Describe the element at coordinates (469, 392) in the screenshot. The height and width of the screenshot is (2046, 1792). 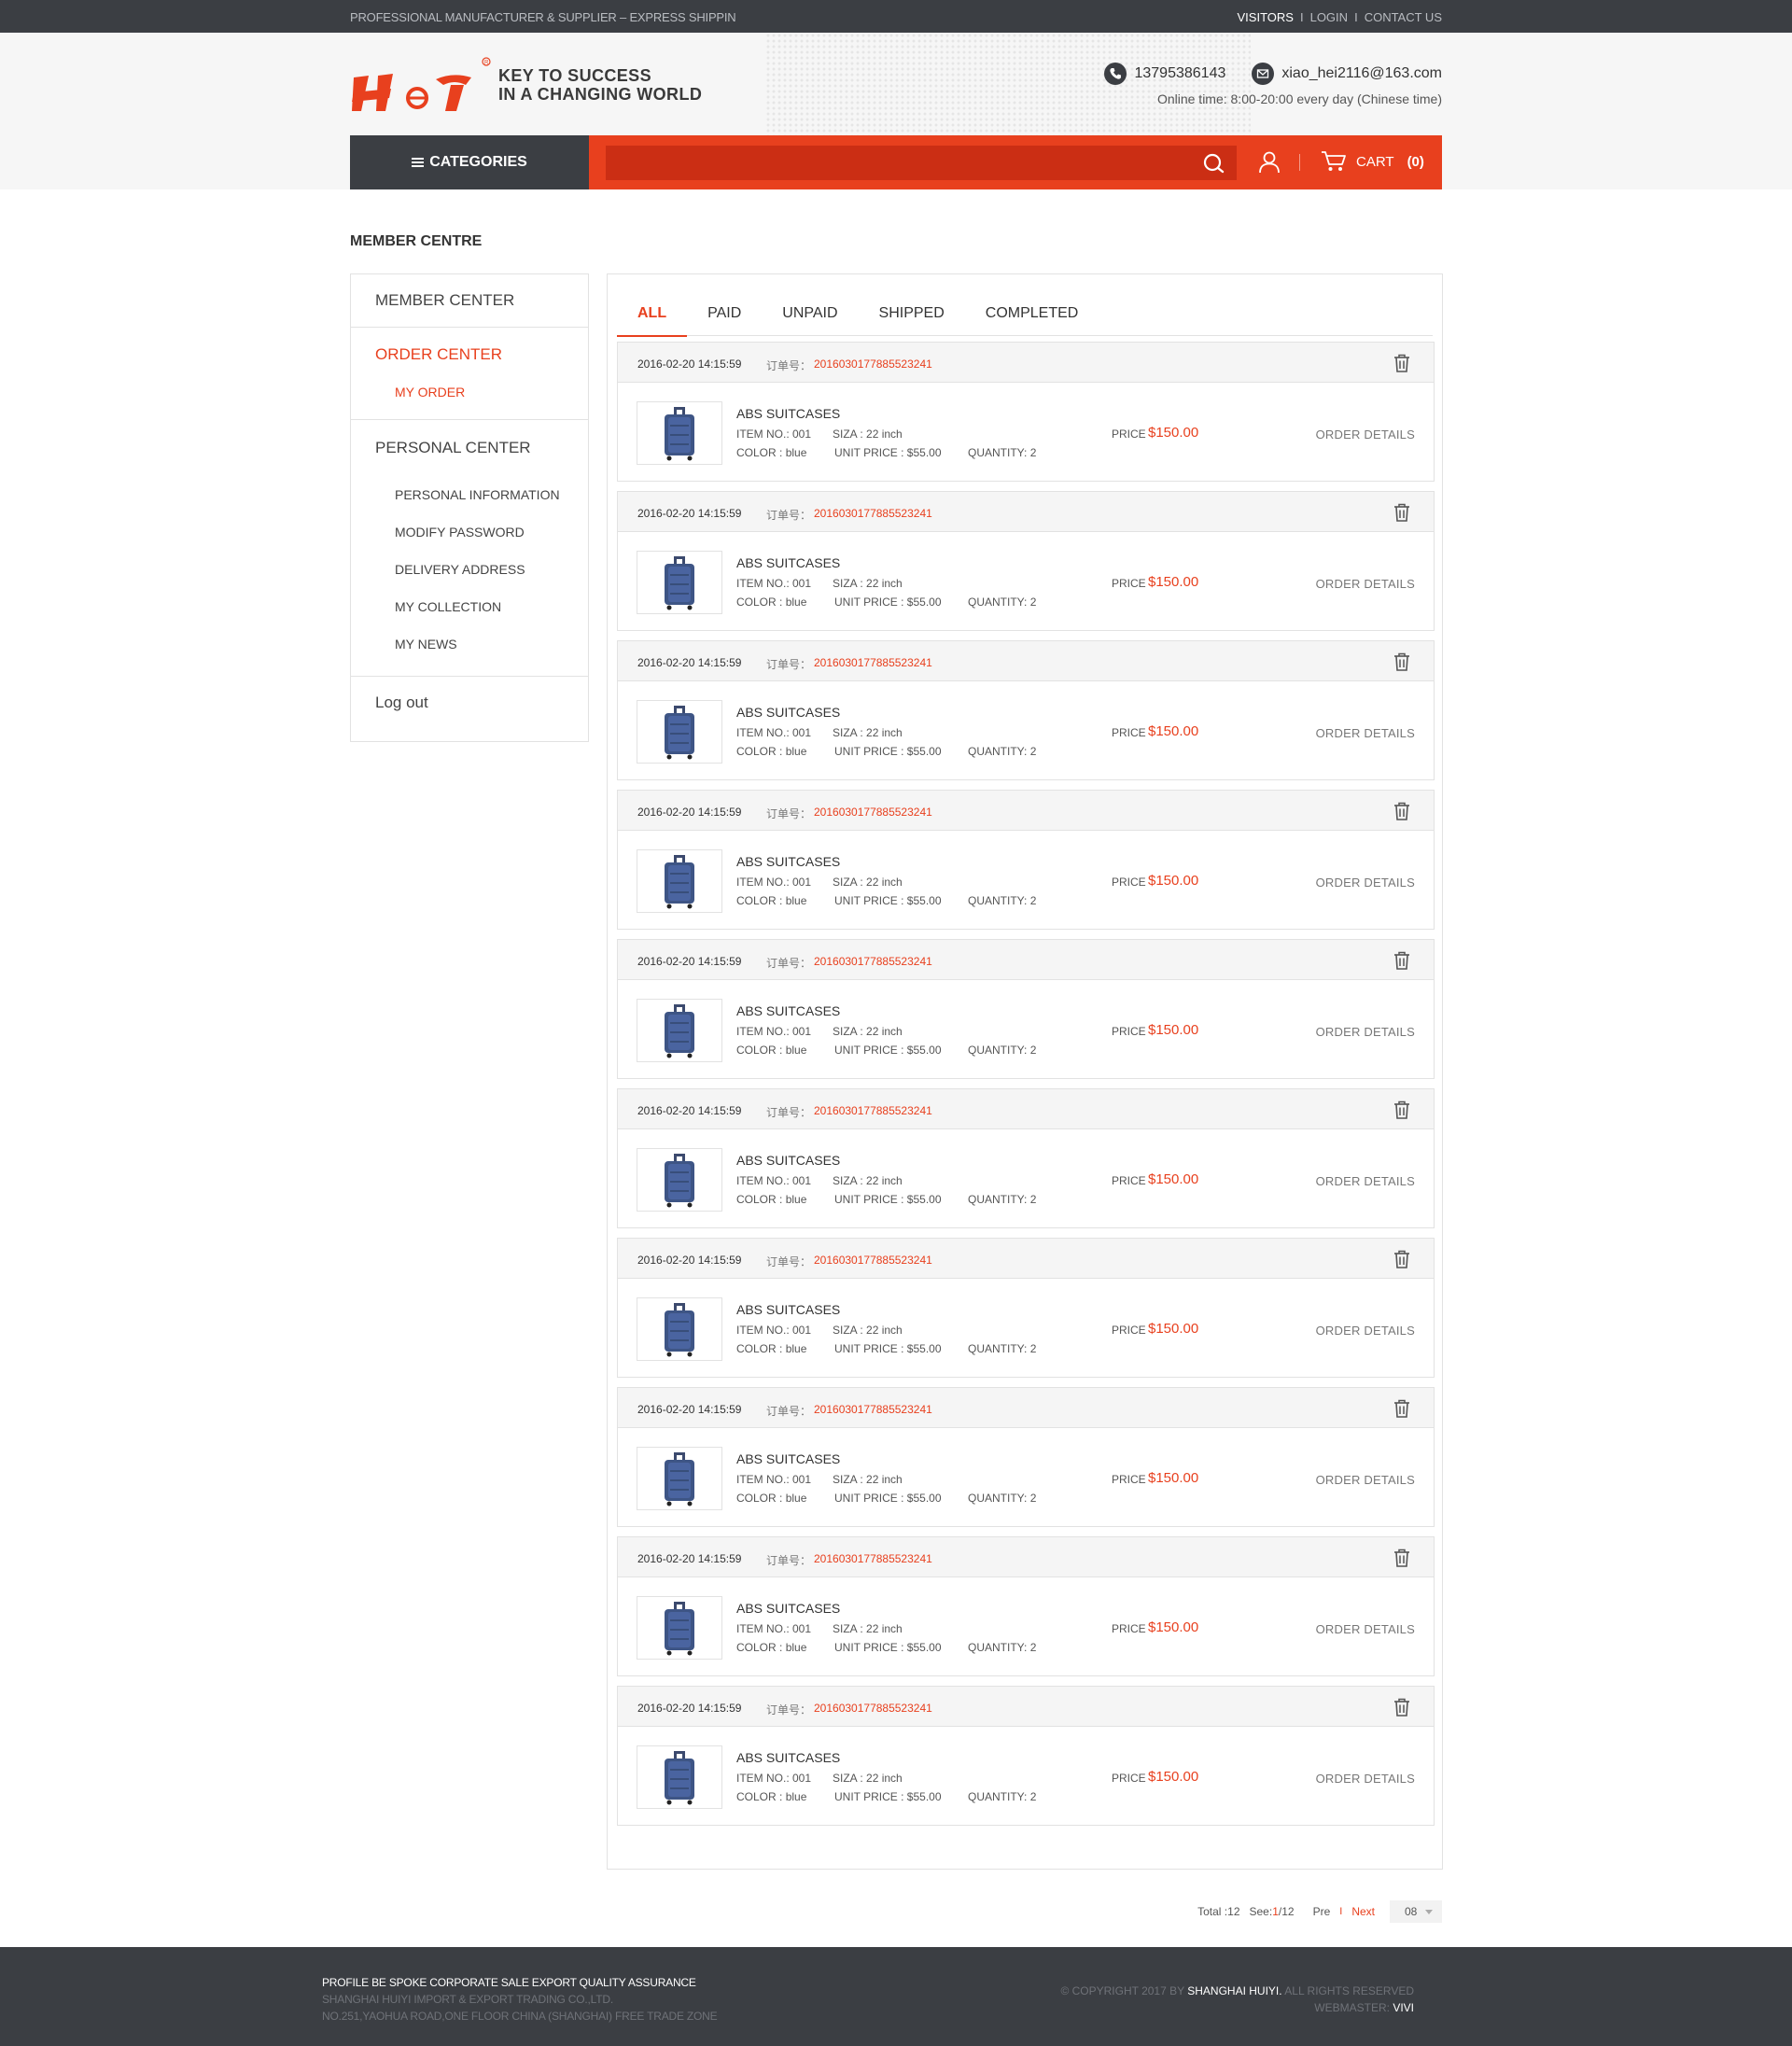
I see `sidebar-item-my-order: MY ORDER` at that location.